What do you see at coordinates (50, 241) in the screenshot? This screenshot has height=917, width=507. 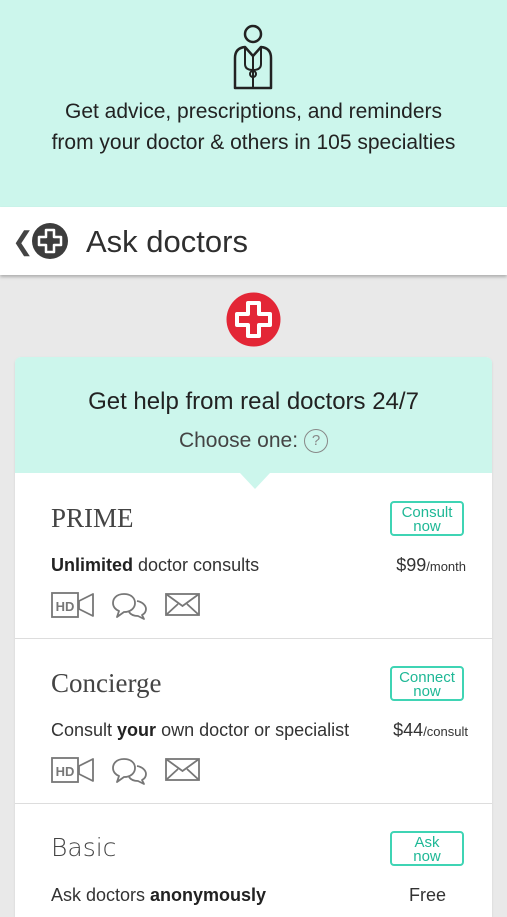 I see `app-logo-icon` at bounding box center [50, 241].